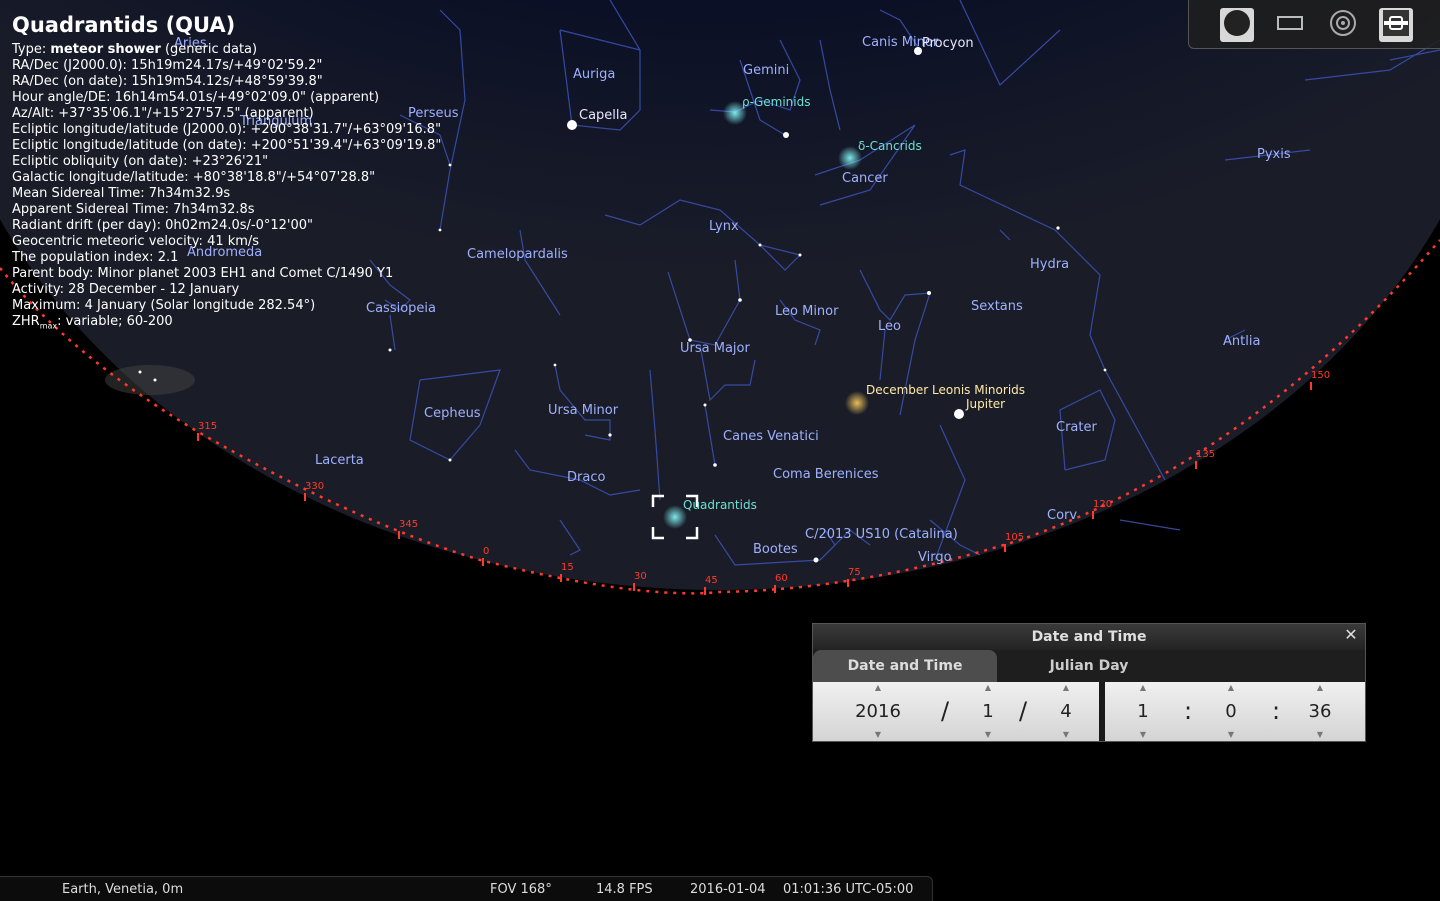 The height and width of the screenshot is (901, 1440). Describe the element at coordinates (624, 889) in the screenshot. I see `status-fps: 14.8 FPS` at that location.